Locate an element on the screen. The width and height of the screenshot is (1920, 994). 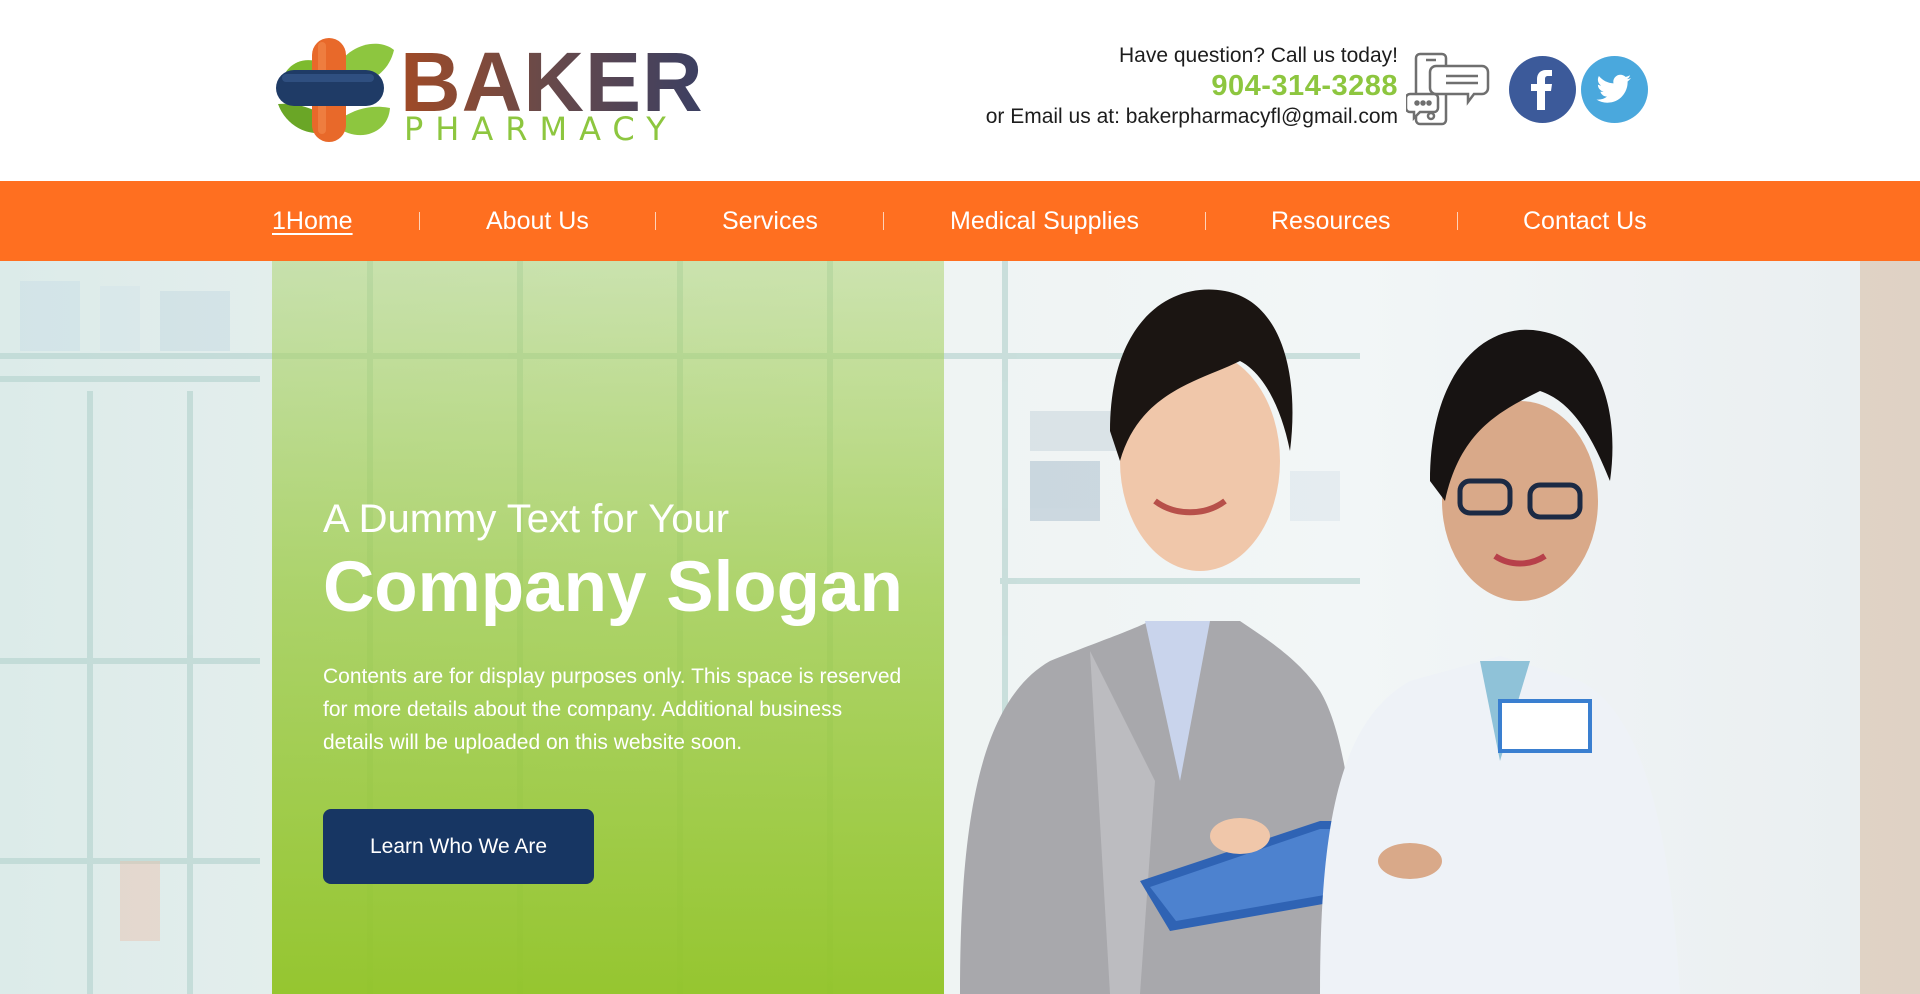
nav-item-resources: Resources is located at coordinates (1331, 221).